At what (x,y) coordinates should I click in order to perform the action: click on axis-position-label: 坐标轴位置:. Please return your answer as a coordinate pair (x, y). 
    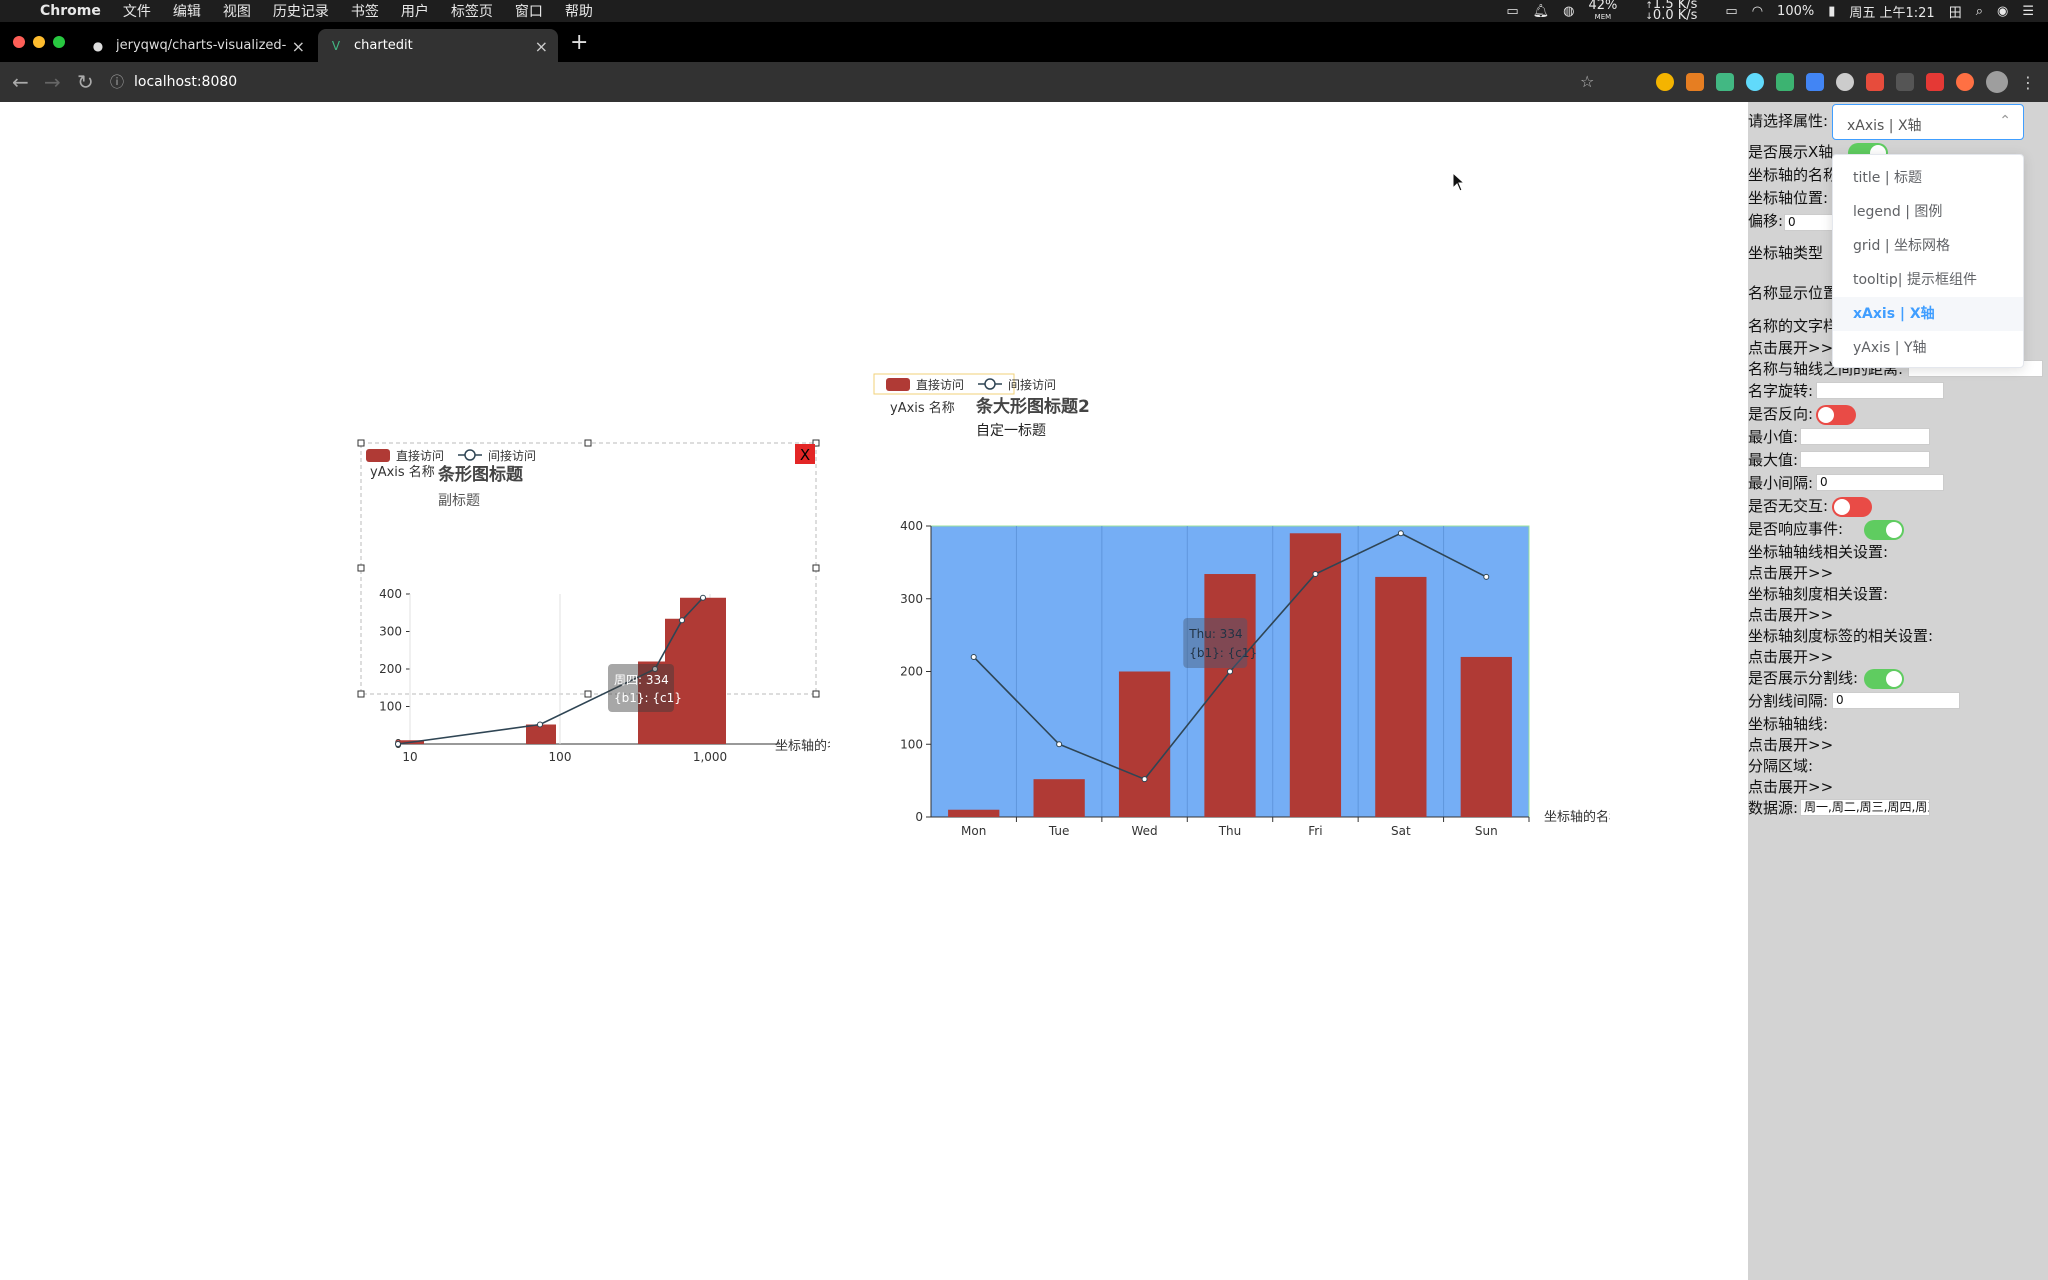
    Looking at the image, I should click on (1788, 198).